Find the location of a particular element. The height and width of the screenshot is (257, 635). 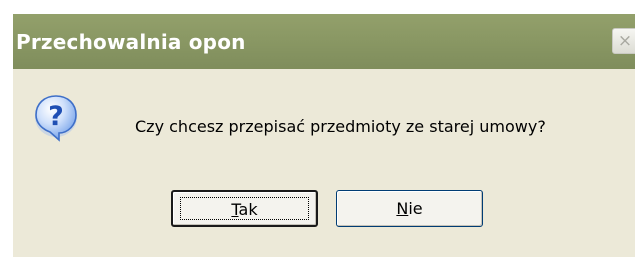

close-button: × is located at coordinates (623, 41).